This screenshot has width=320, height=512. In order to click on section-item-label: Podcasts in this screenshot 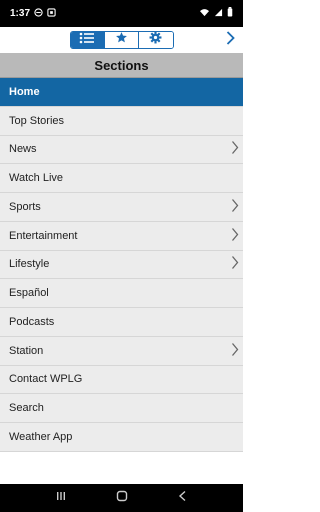, I will do `click(32, 321)`.